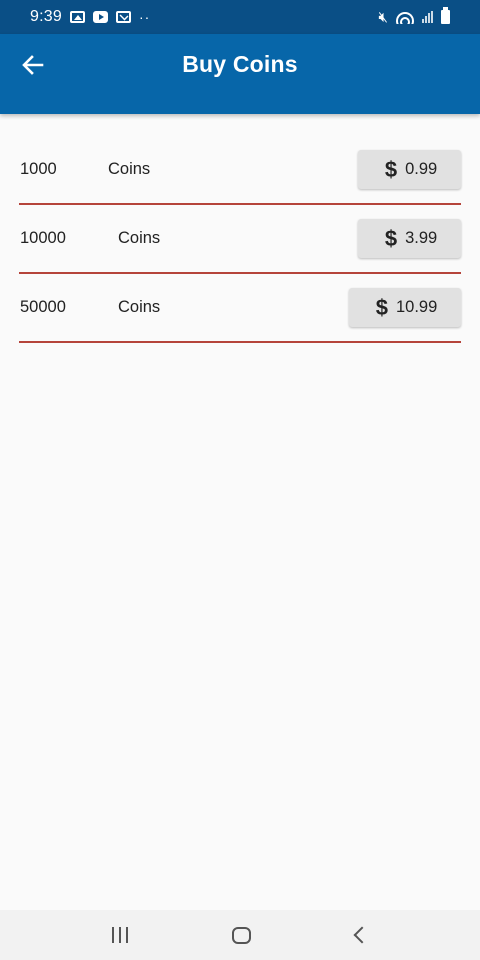 The image size is (480, 960). Describe the element at coordinates (77, 17) in the screenshot. I see `photo-icon` at that location.